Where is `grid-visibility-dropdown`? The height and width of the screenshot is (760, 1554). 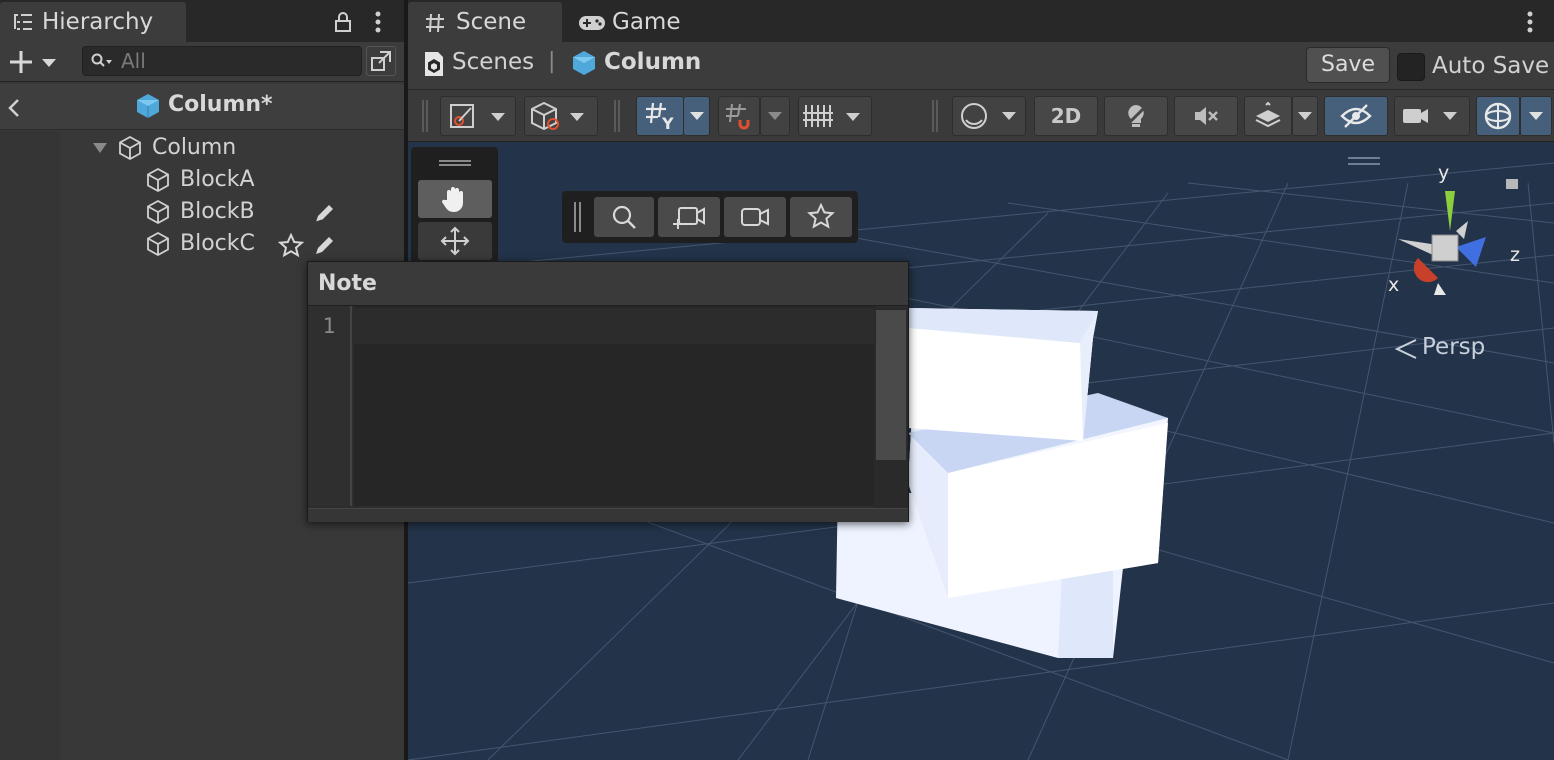
grid-visibility-dropdown is located at coordinates (835, 116).